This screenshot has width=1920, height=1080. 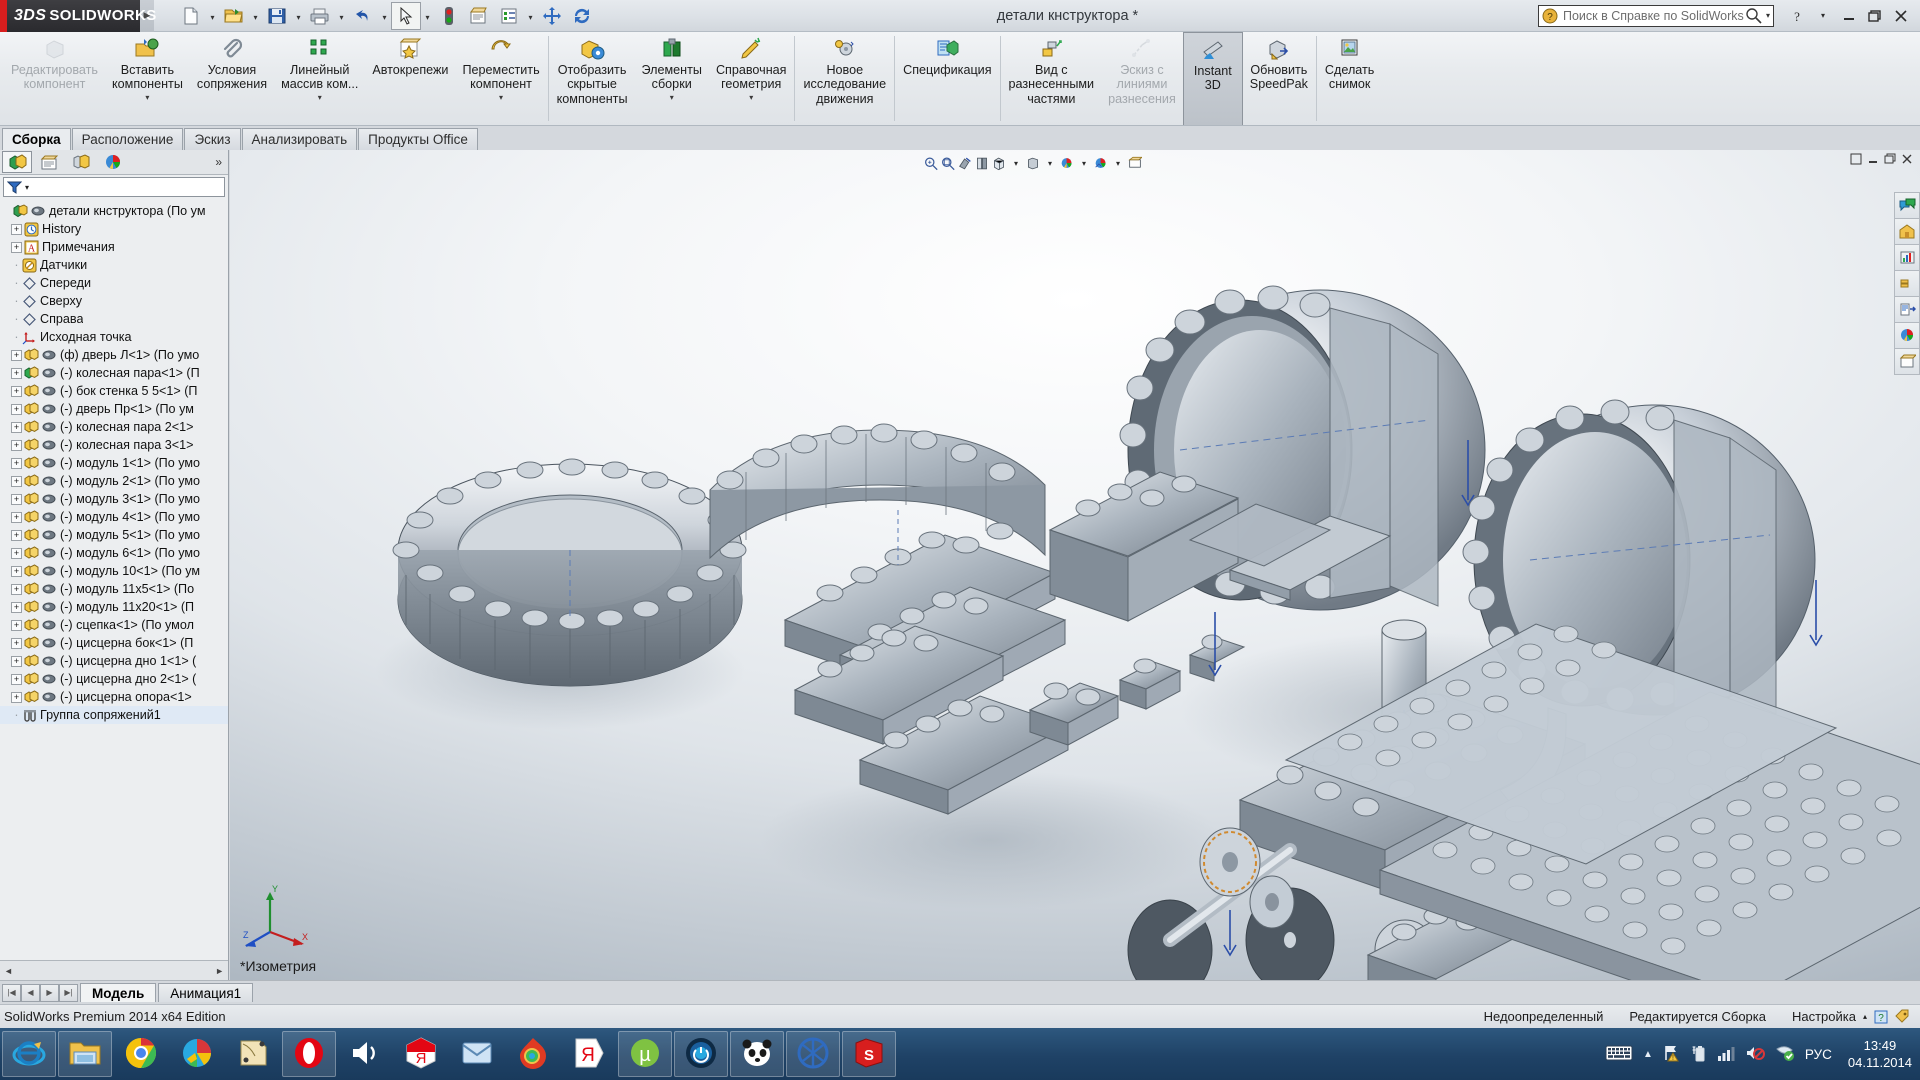 What do you see at coordinates (114, 589) in the screenshot?
I see `tree-item: + (-) модуль 11x5<1> (По` at bounding box center [114, 589].